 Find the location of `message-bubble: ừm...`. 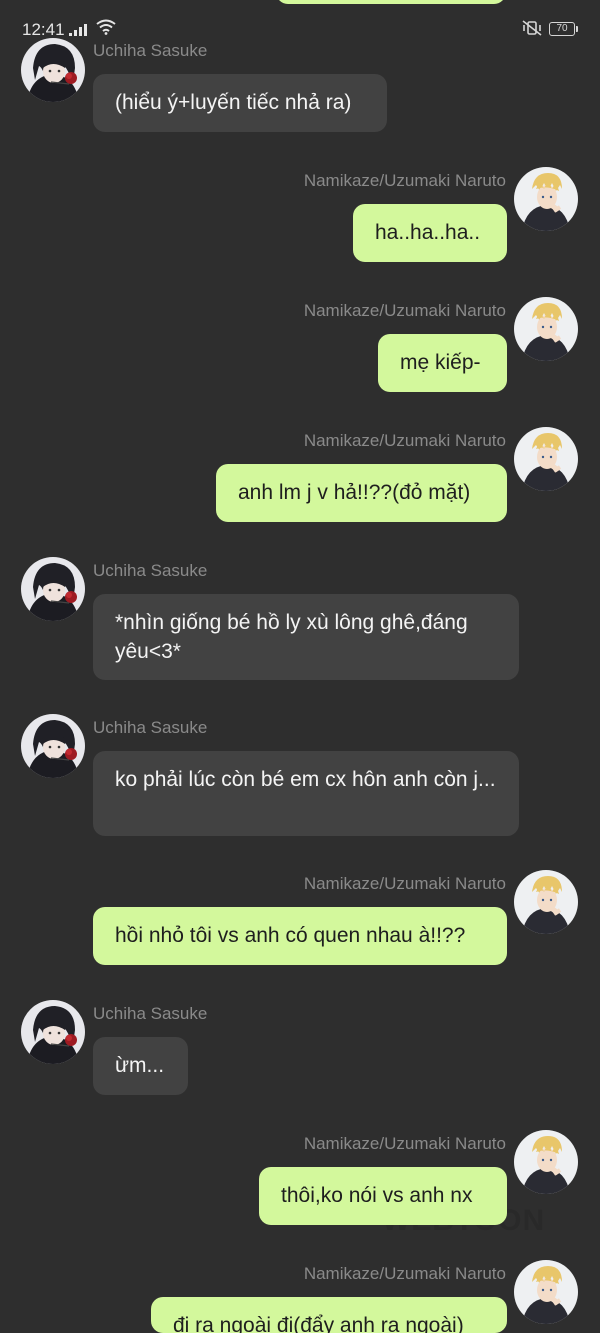

message-bubble: ừm... is located at coordinates (140, 1066).